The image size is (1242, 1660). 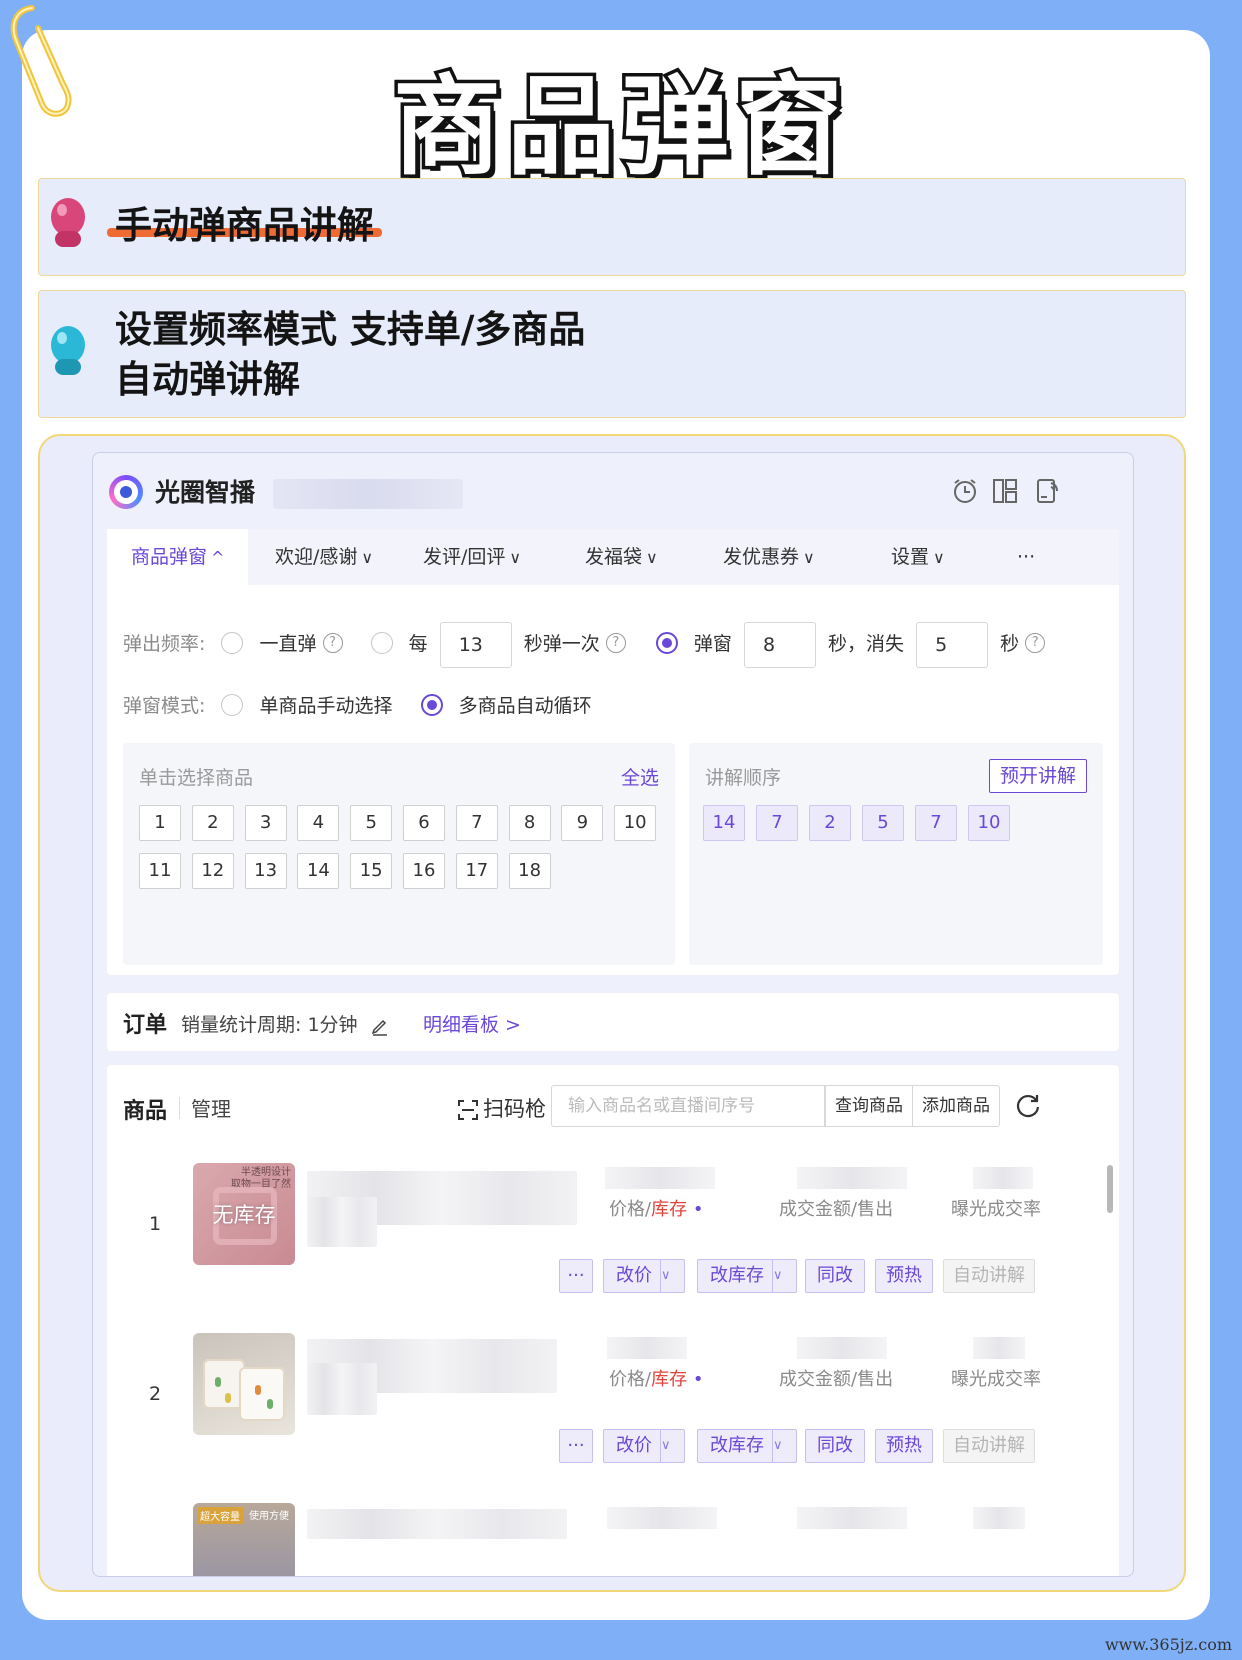 I want to click on product-number-chip: 7, so click(x=476, y=823).